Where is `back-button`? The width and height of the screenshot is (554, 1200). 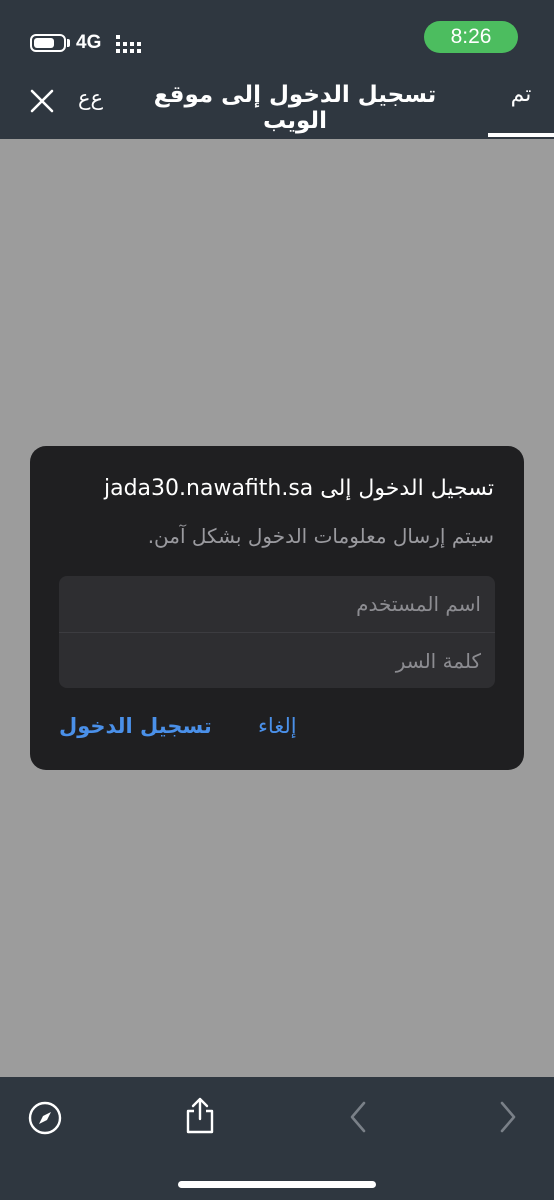
back-button is located at coordinates (358, 1117).